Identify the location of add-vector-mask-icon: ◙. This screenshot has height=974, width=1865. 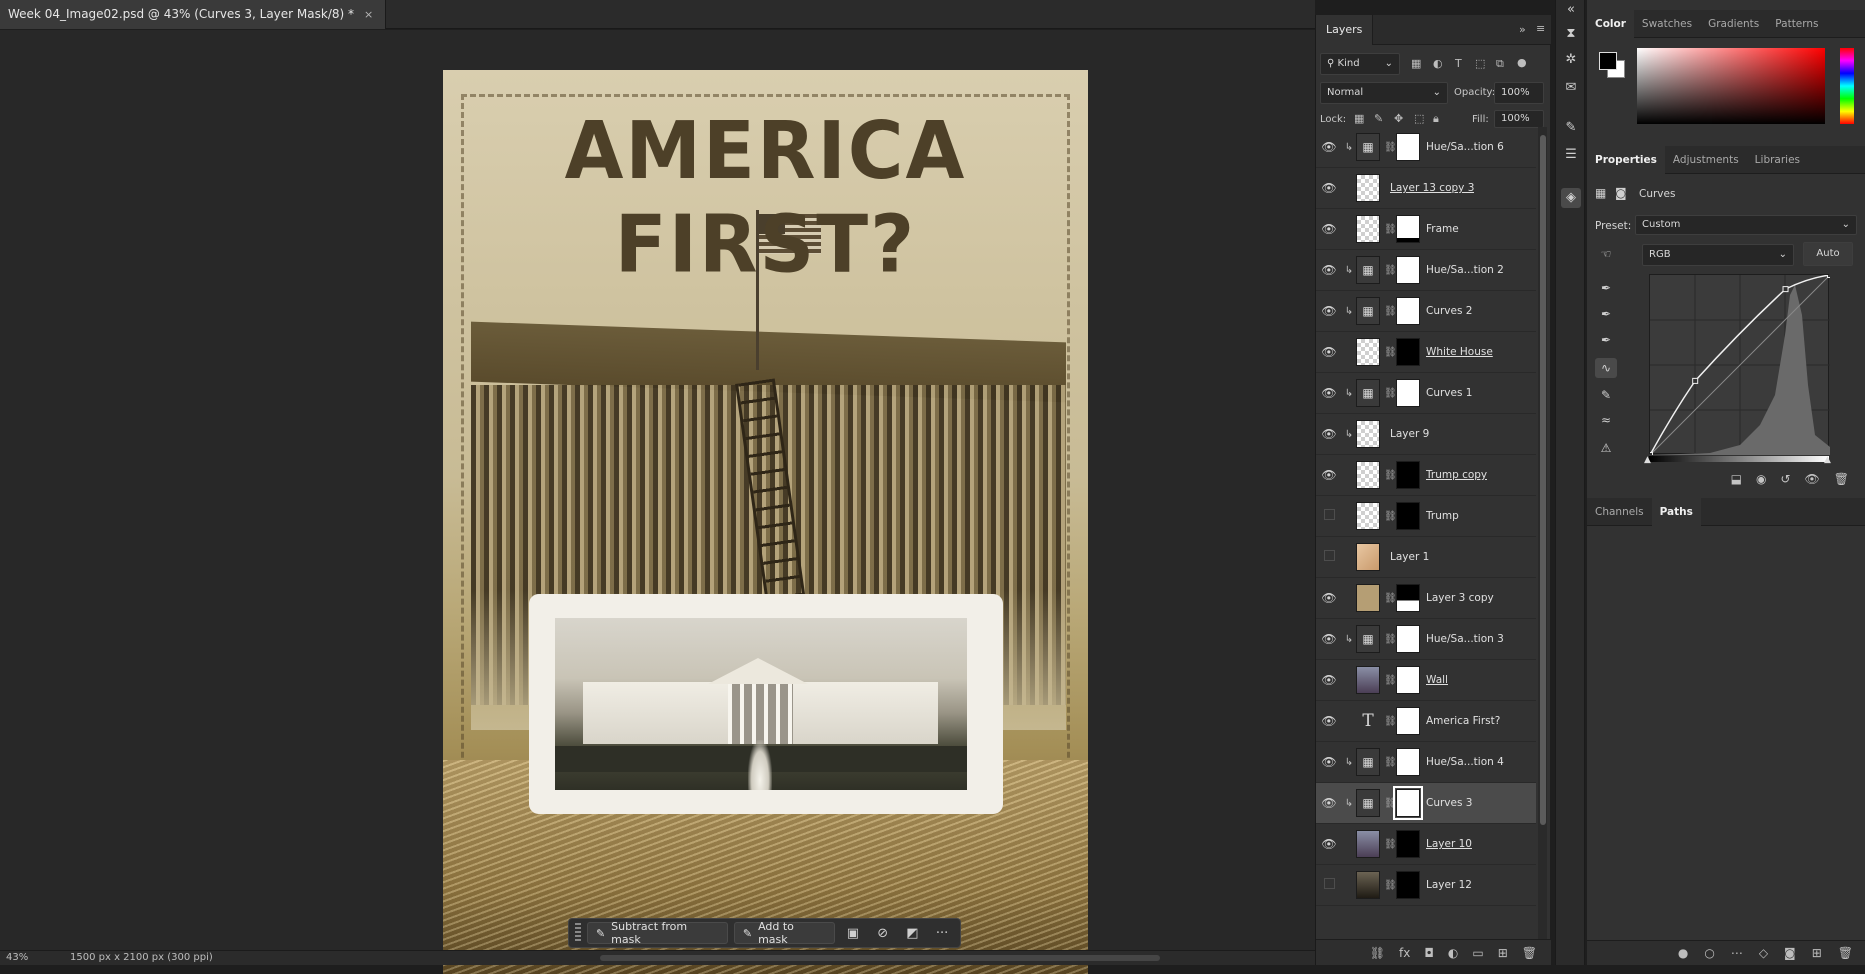
(1790, 955).